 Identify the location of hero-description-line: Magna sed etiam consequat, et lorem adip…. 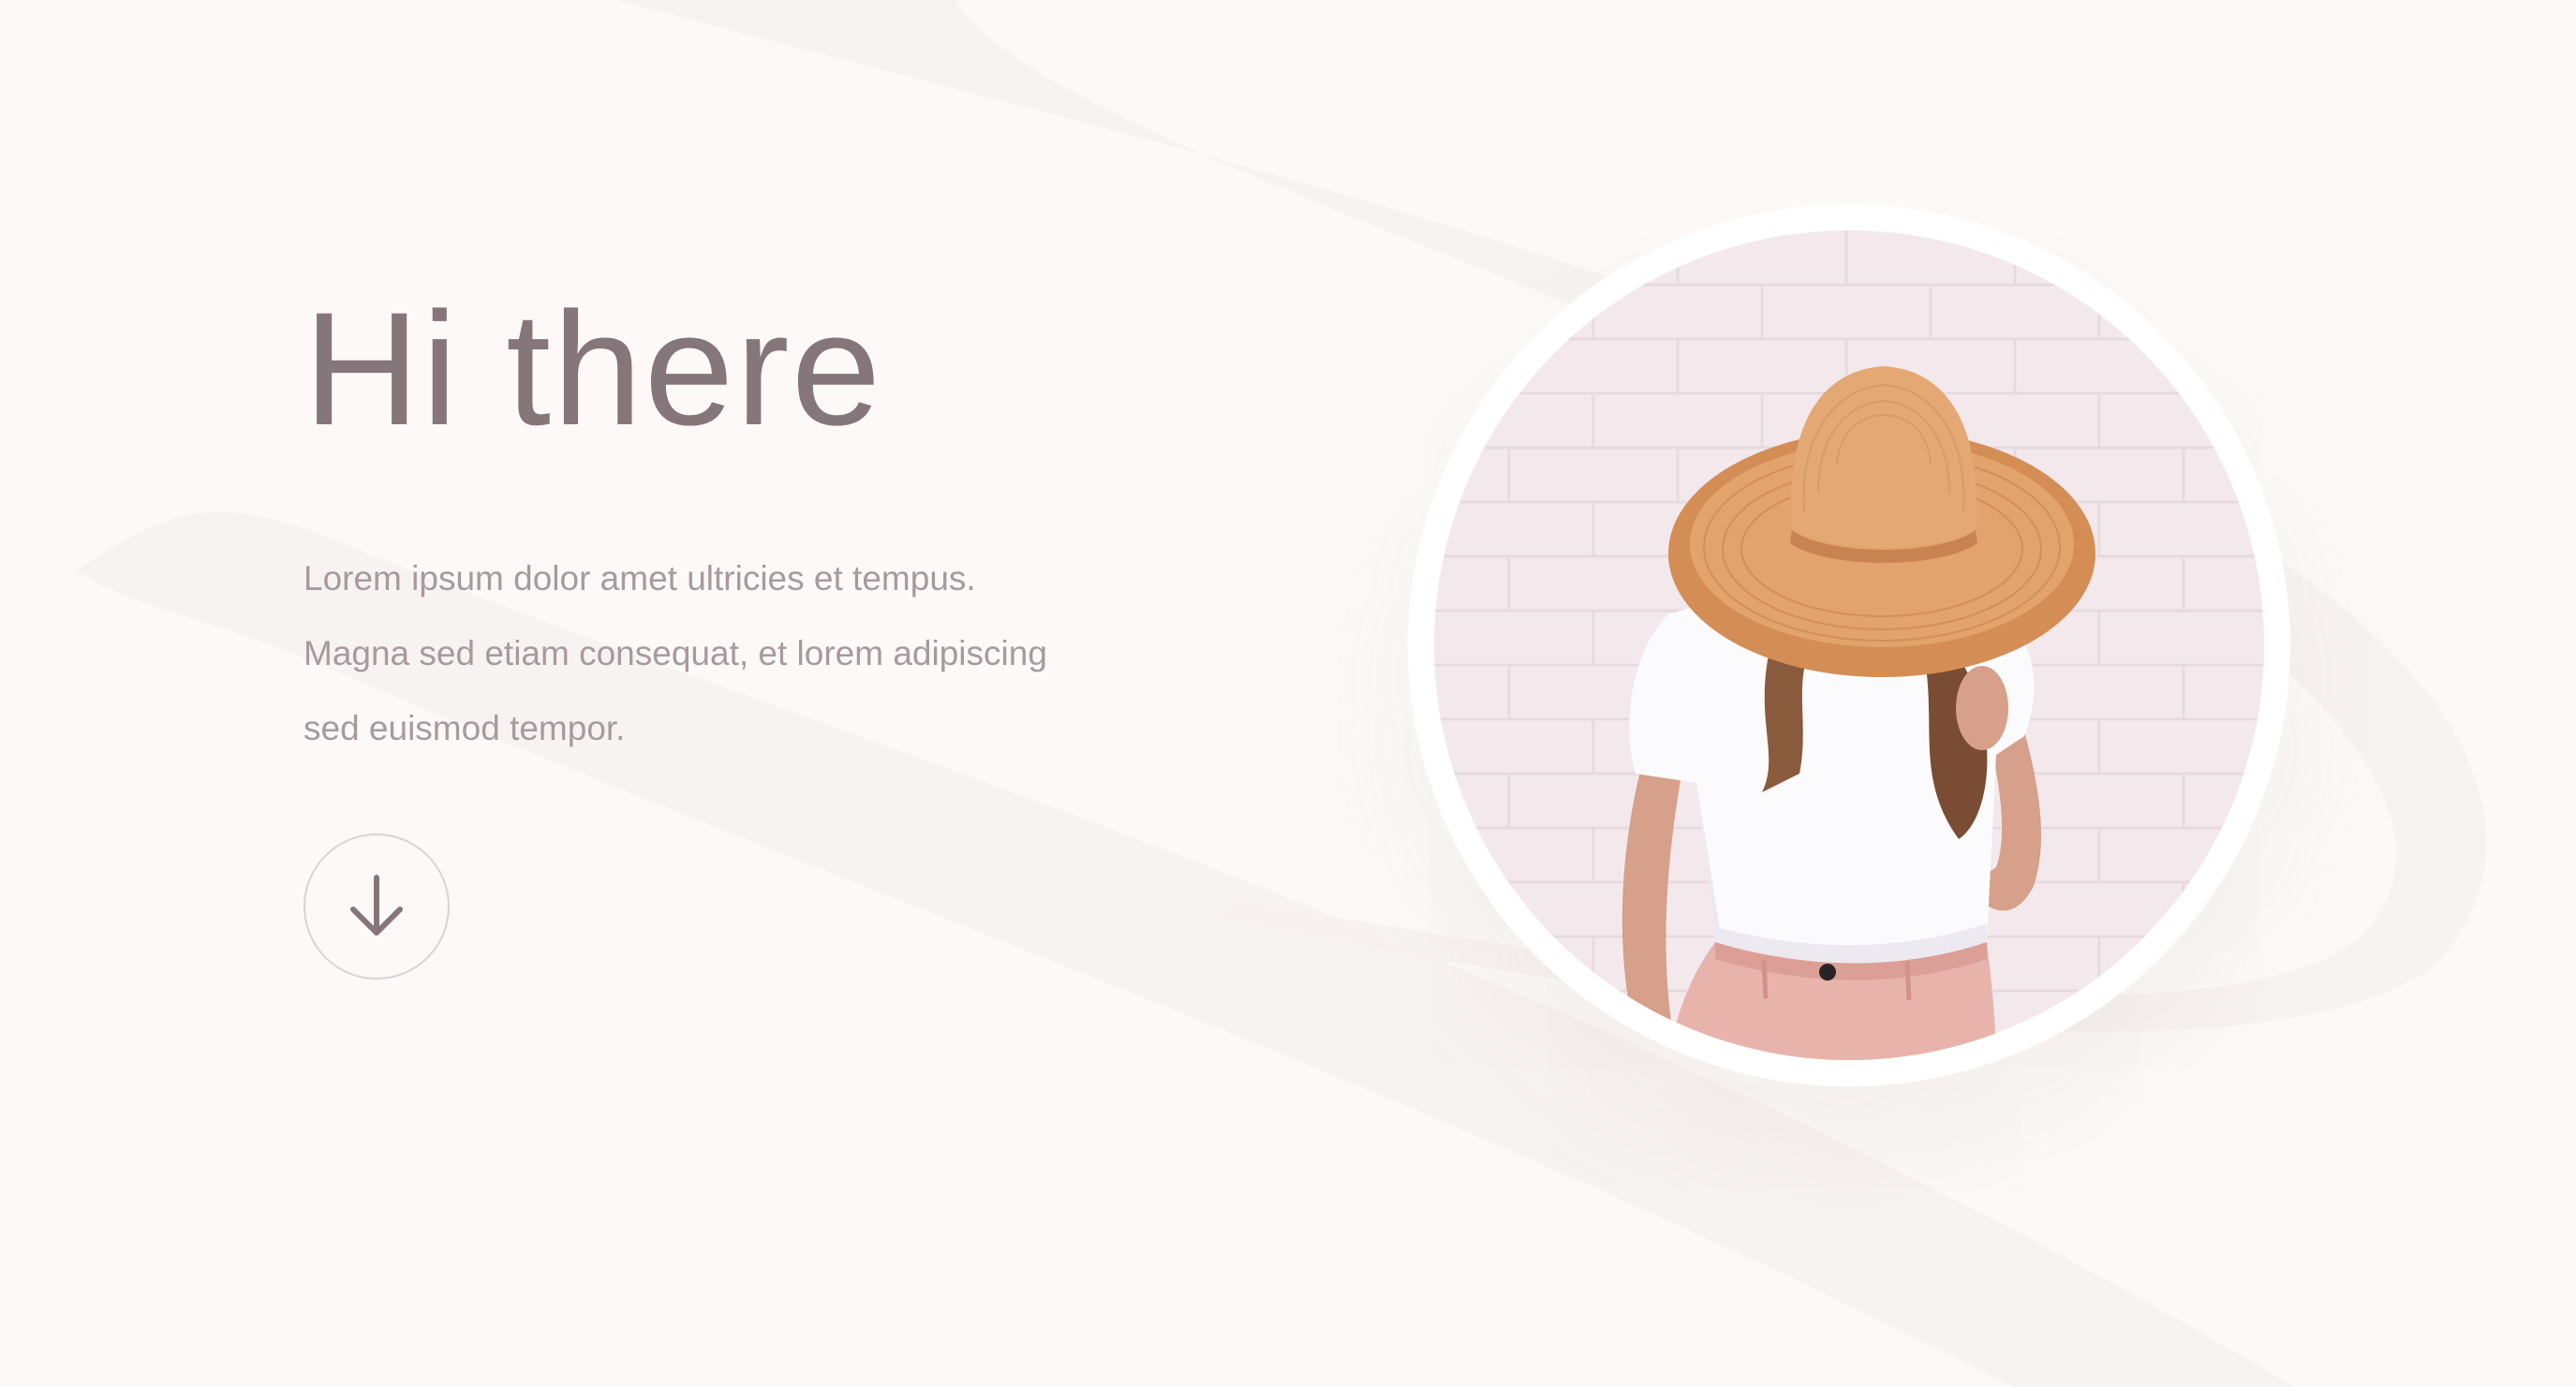
(675, 653).